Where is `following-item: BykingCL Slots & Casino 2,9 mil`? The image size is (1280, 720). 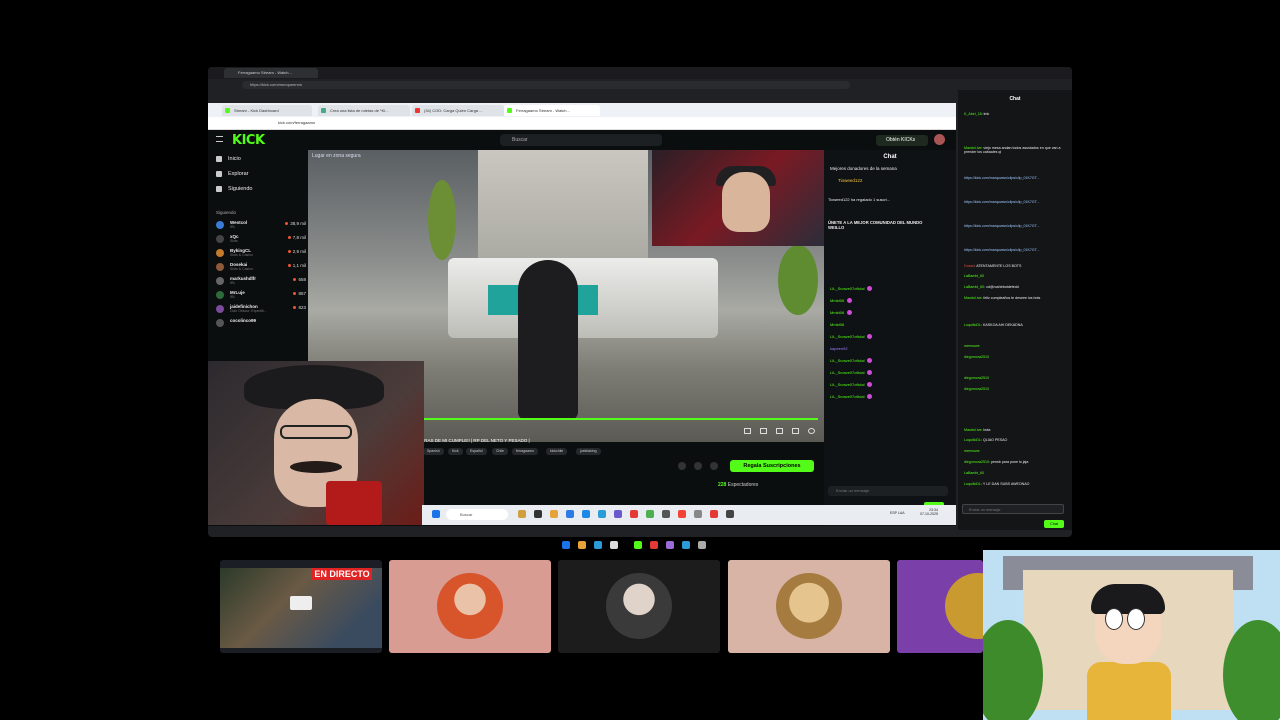 following-item: BykingCL Slots & Casino 2,9 mil is located at coordinates (261, 253).